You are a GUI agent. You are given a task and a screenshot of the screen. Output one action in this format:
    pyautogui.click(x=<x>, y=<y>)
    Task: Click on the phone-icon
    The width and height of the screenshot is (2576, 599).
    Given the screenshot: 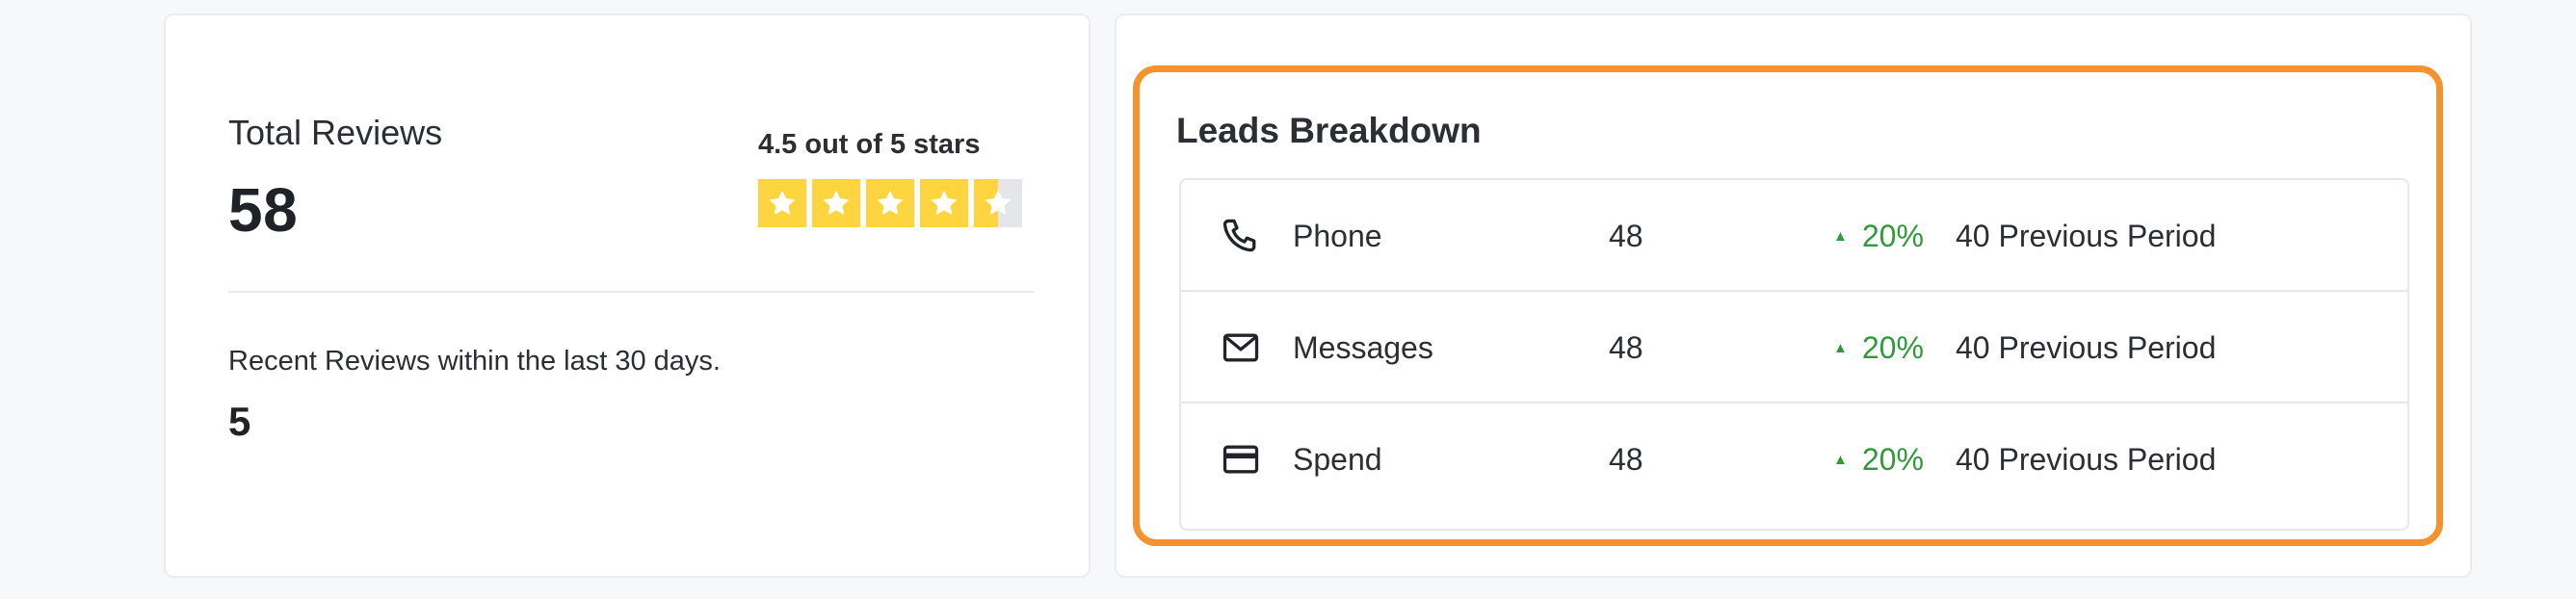 What is the action you would take?
    pyautogui.click(x=1241, y=236)
    